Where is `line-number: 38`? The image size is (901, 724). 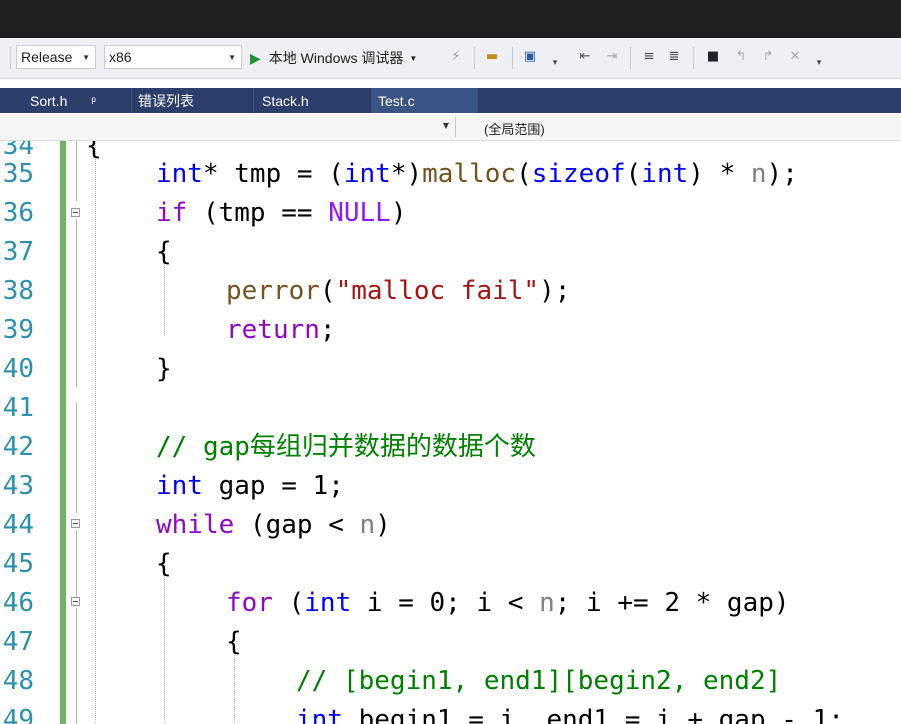
line-number: 38 is located at coordinates (18, 291).